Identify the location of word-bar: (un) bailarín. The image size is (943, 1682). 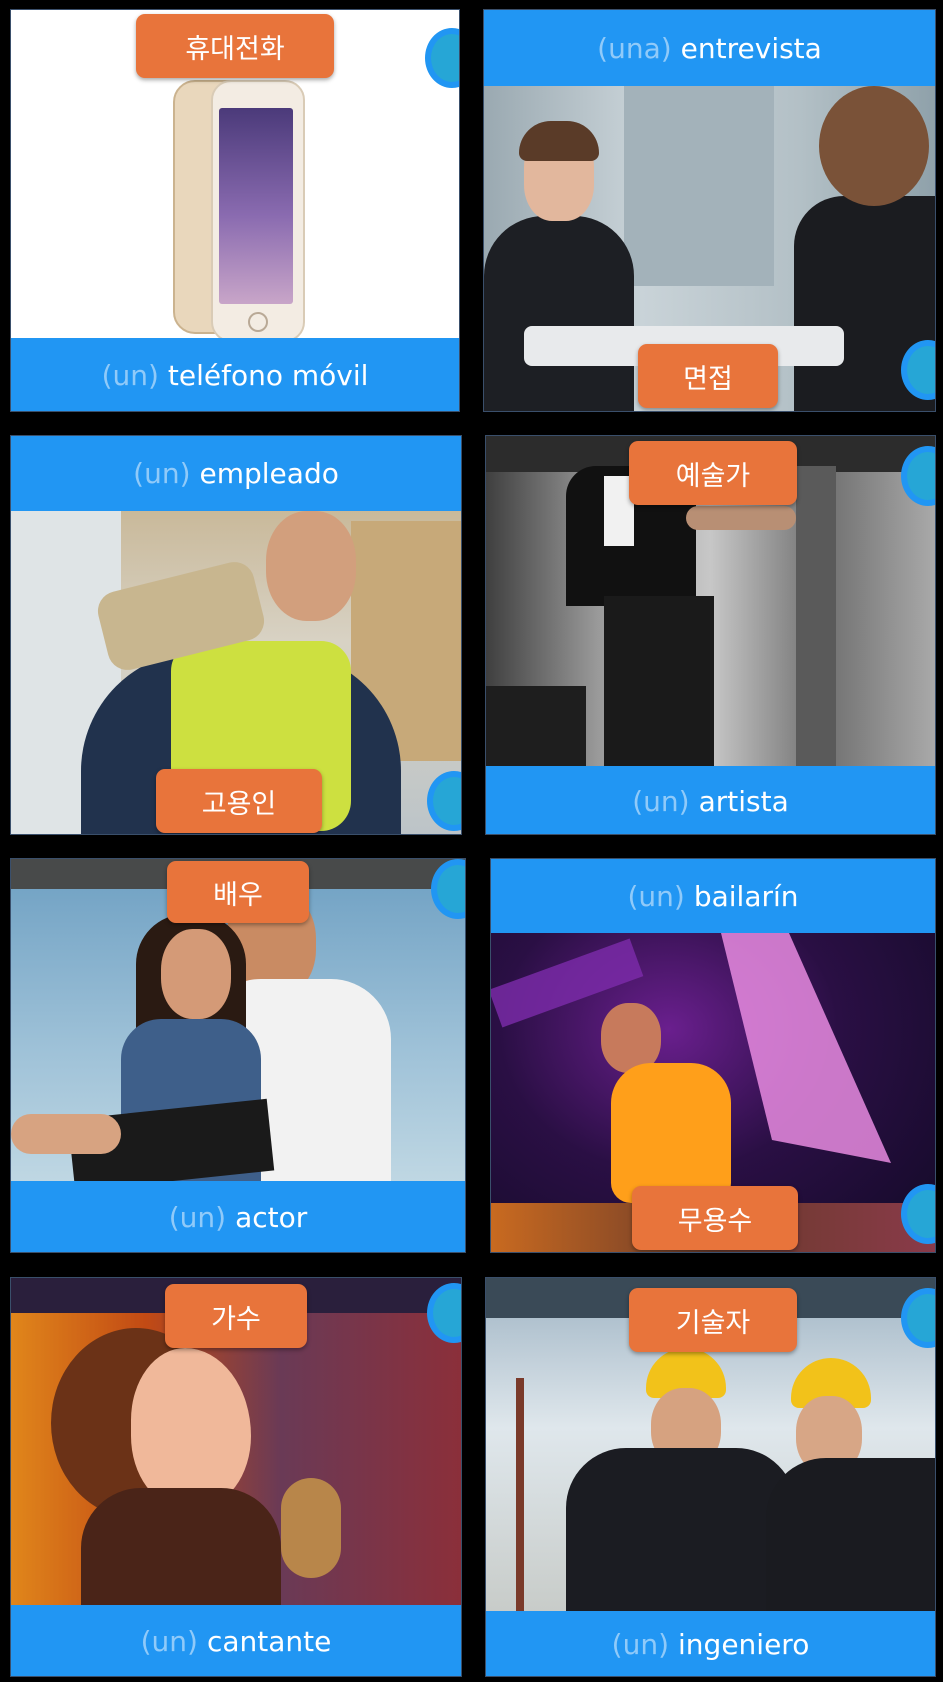
(713, 896).